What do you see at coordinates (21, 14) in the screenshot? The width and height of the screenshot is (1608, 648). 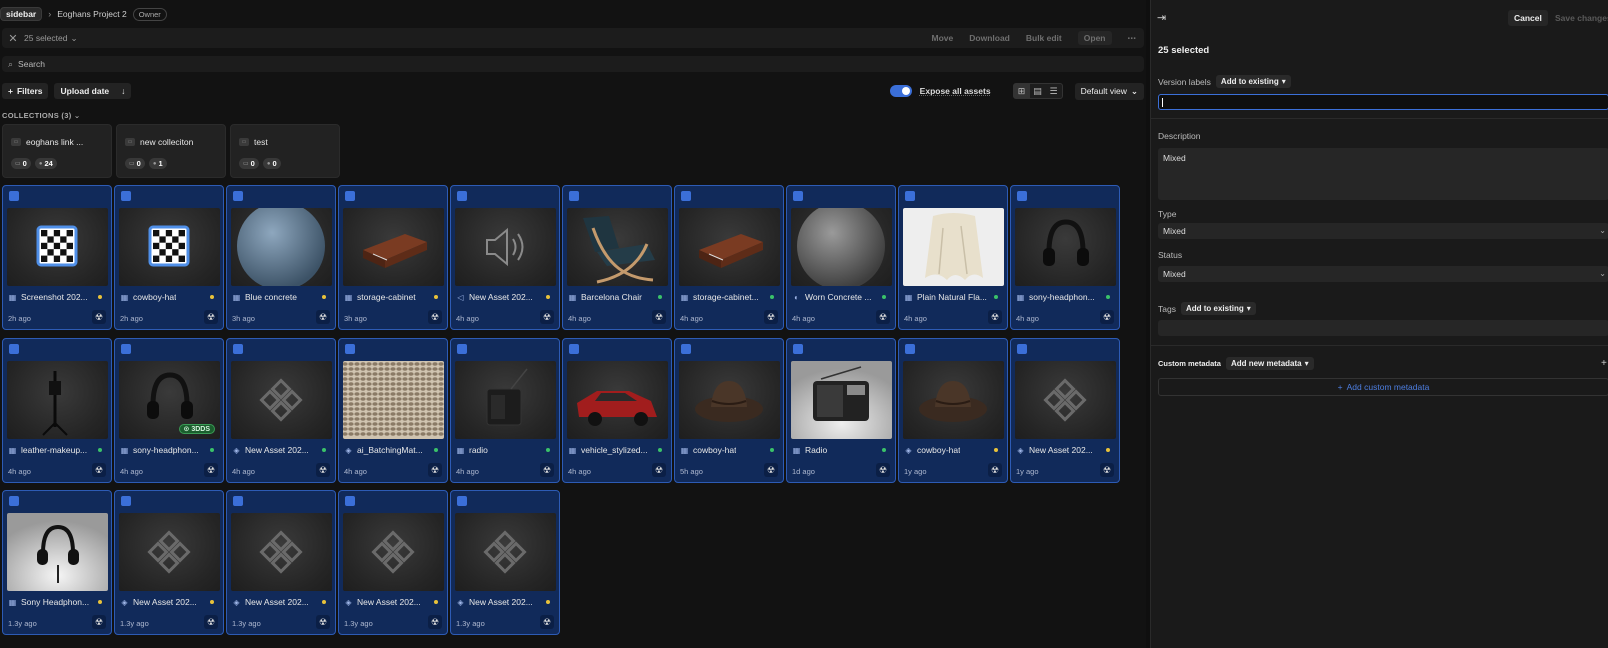 I see `sidebar-toggle-button: sidebar` at bounding box center [21, 14].